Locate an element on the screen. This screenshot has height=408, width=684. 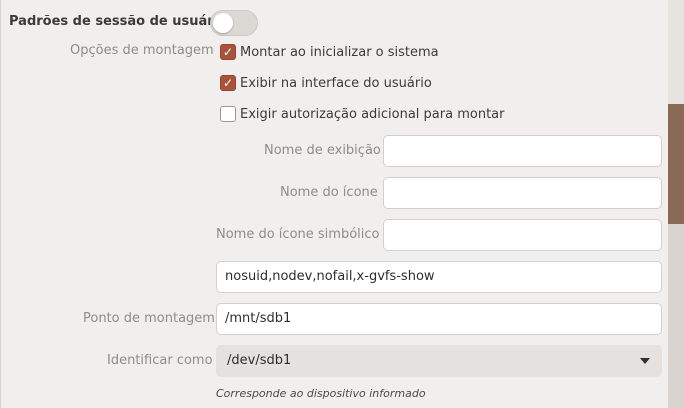
mount-at-startup-row: ✓ Montar ao inicializar o sistema is located at coordinates (329, 52).